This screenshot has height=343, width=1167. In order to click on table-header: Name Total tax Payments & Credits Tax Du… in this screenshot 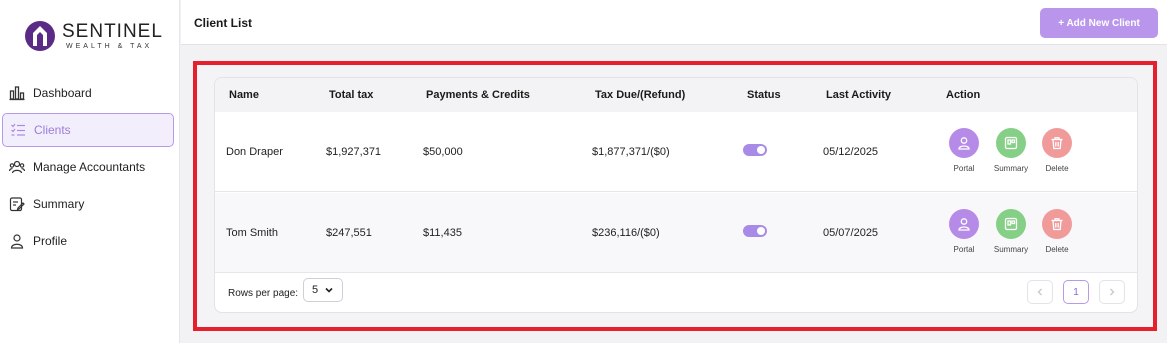, I will do `click(676, 95)`.